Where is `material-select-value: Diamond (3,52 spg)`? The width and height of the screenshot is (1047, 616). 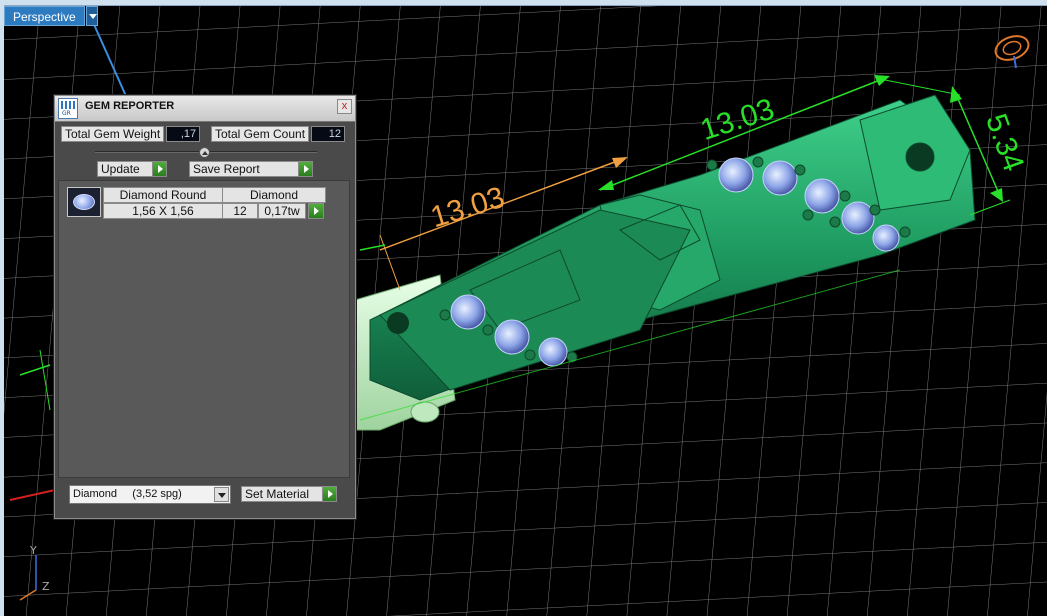 material-select-value: Diamond (3,52 spg) is located at coordinates (127, 494).